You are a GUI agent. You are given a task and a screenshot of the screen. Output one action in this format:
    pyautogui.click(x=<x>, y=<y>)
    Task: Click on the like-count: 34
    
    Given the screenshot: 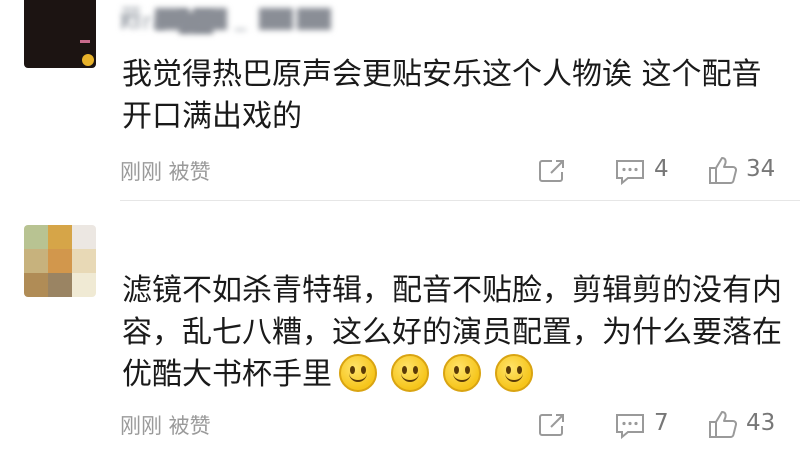 What is the action you would take?
    pyautogui.click(x=761, y=169)
    